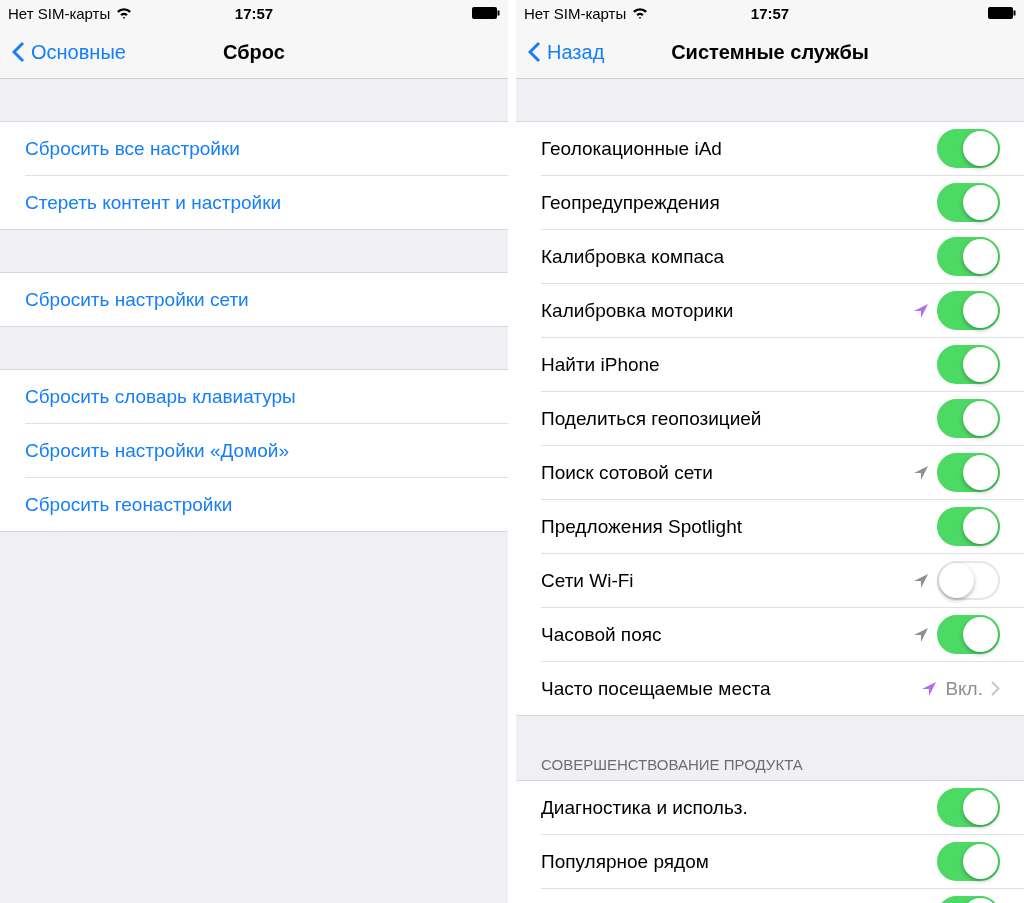 This screenshot has width=1024, height=903. What do you see at coordinates (632, 148) in the screenshot?
I see `setting-label: Геолокационные iAd` at bounding box center [632, 148].